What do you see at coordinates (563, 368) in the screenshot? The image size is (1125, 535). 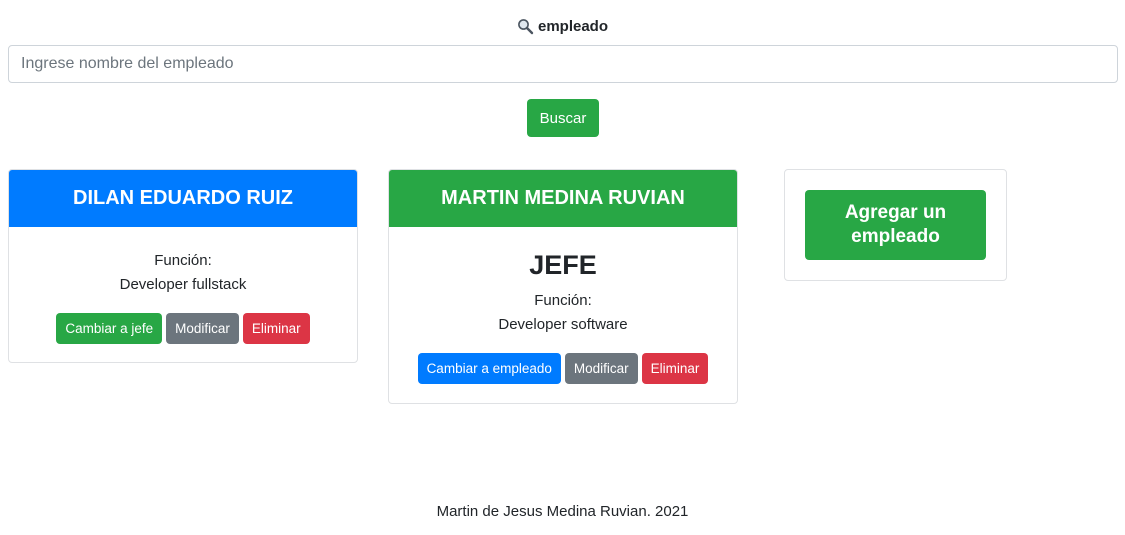 I see `employee-actions: Cambiar a empleado Modificar Eliminar` at bounding box center [563, 368].